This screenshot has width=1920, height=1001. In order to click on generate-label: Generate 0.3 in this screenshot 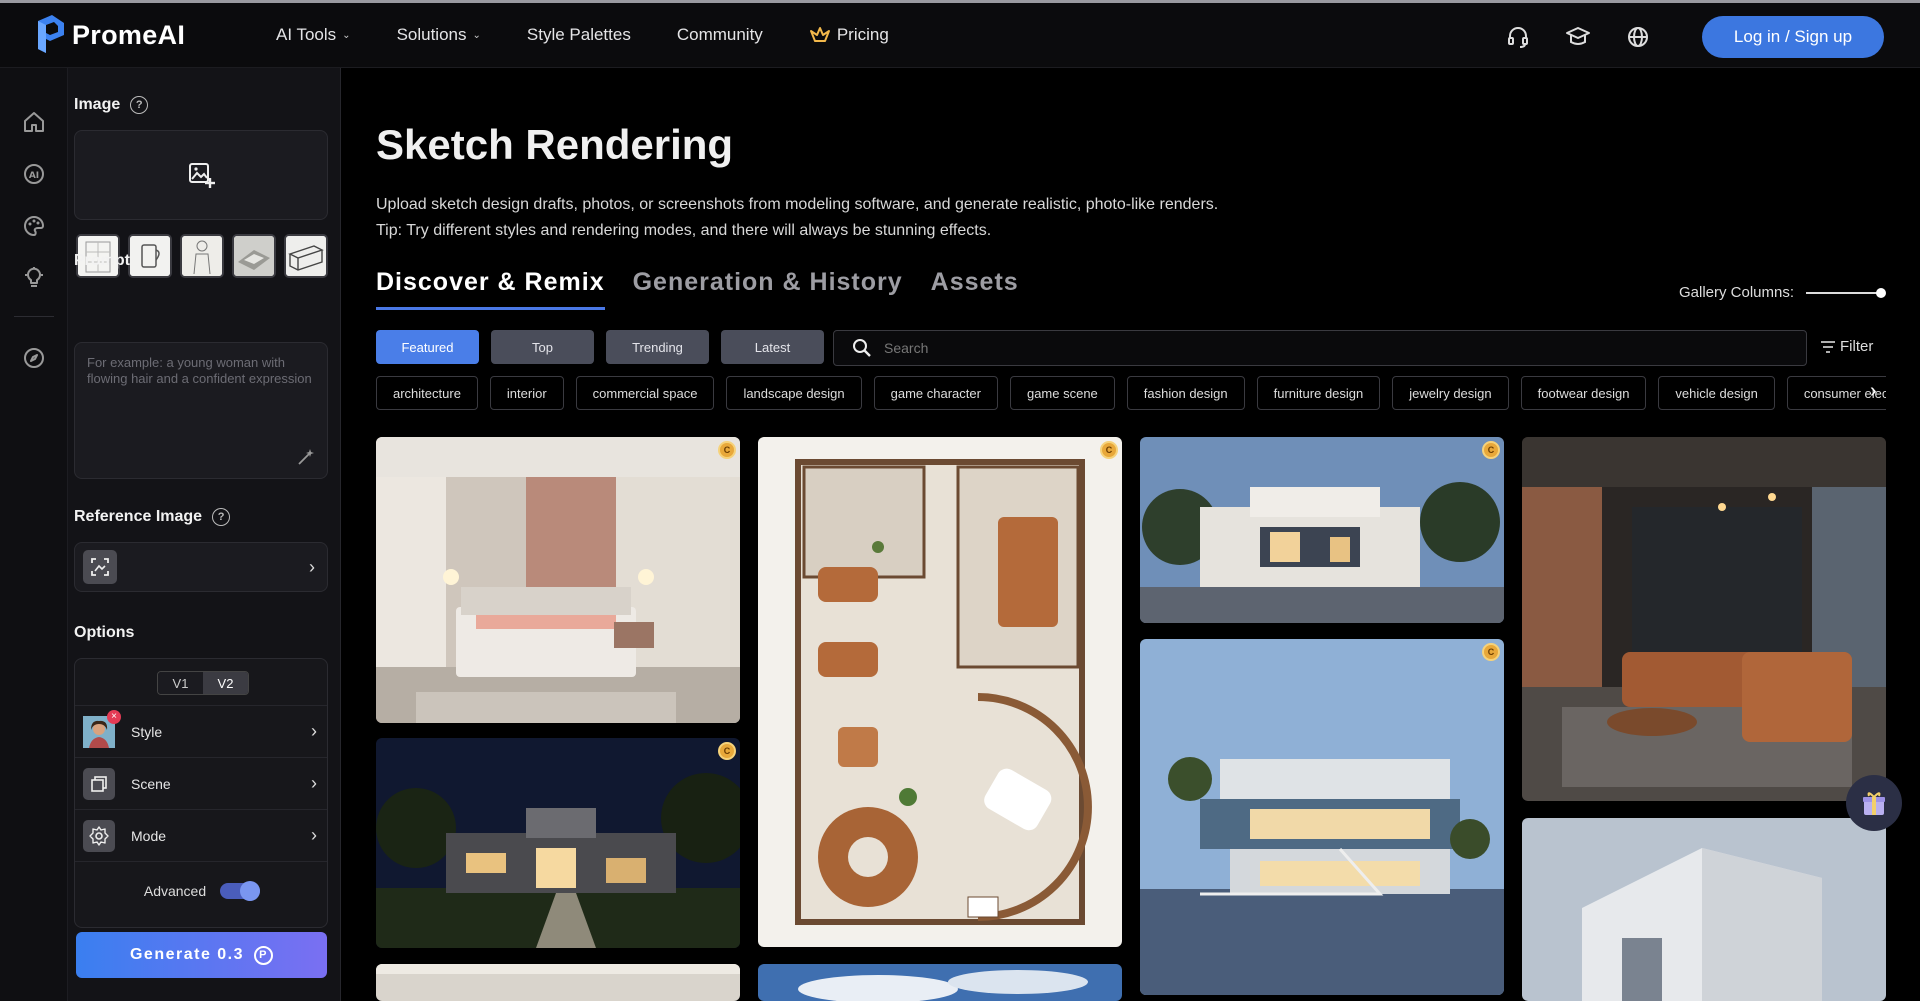, I will do `click(187, 954)`.